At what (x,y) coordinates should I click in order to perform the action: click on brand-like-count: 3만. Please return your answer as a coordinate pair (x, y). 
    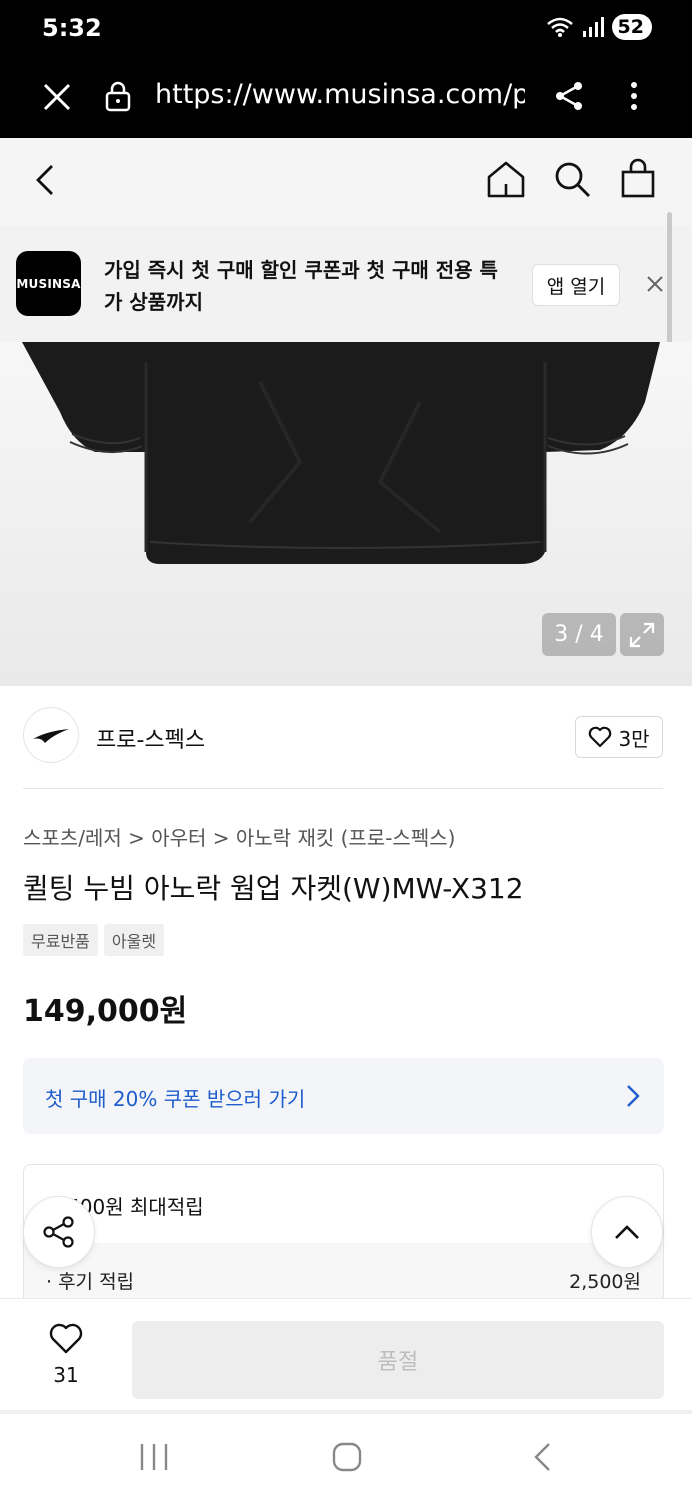
    Looking at the image, I should click on (634, 738).